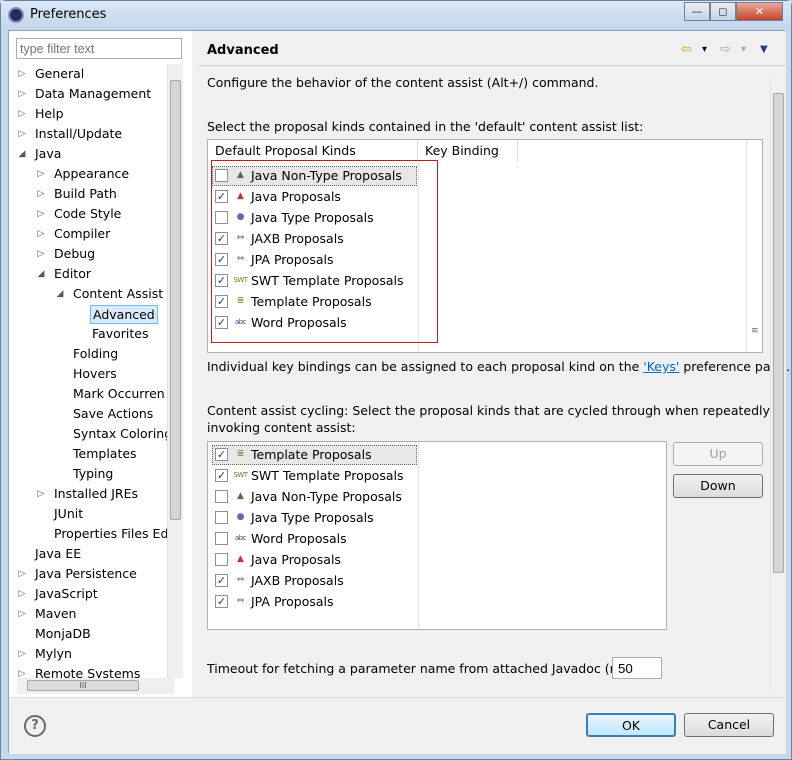 The height and width of the screenshot is (760, 792). Describe the element at coordinates (96, 493) in the screenshot. I see `tree-item-label: Installed JREs` at that location.